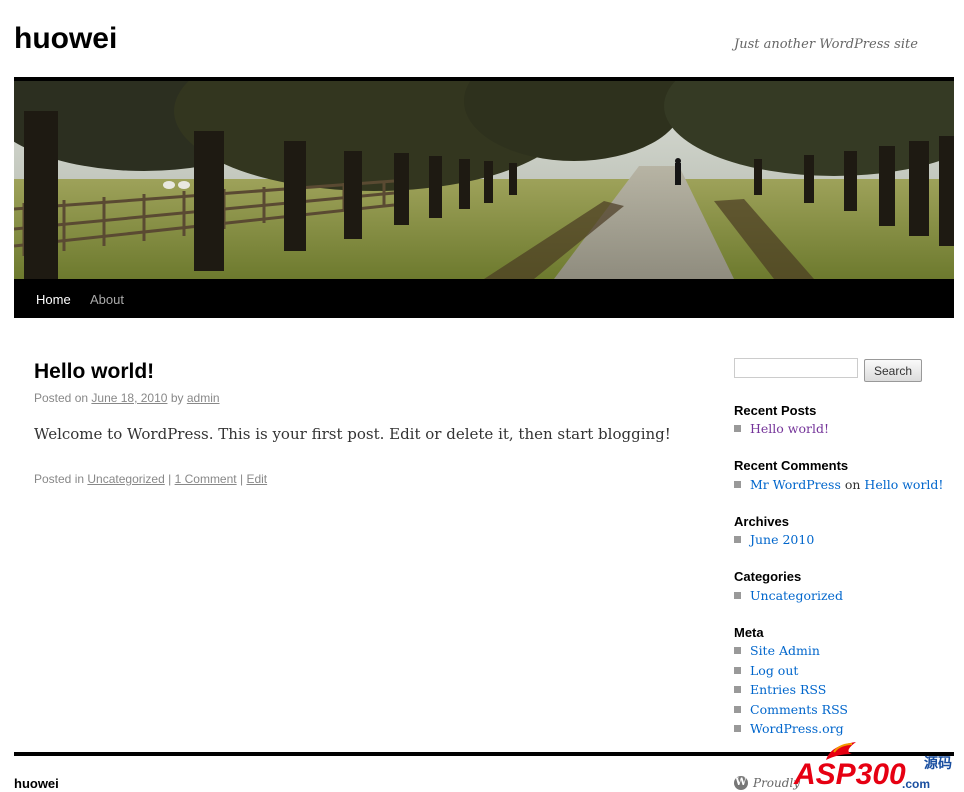 The width and height of the screenshot is (964, 792). I want to click on categories-heading: Categories, so click(768, 576).